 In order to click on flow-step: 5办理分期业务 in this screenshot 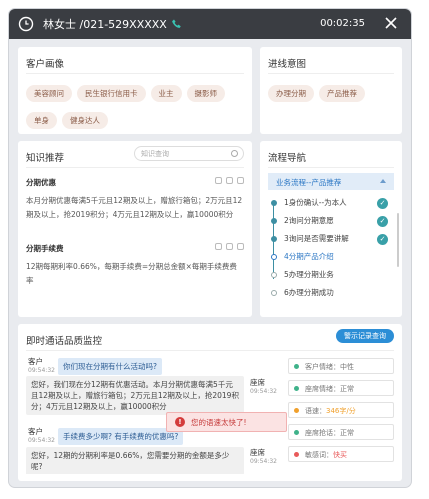, I will do `click(331, 280)`.